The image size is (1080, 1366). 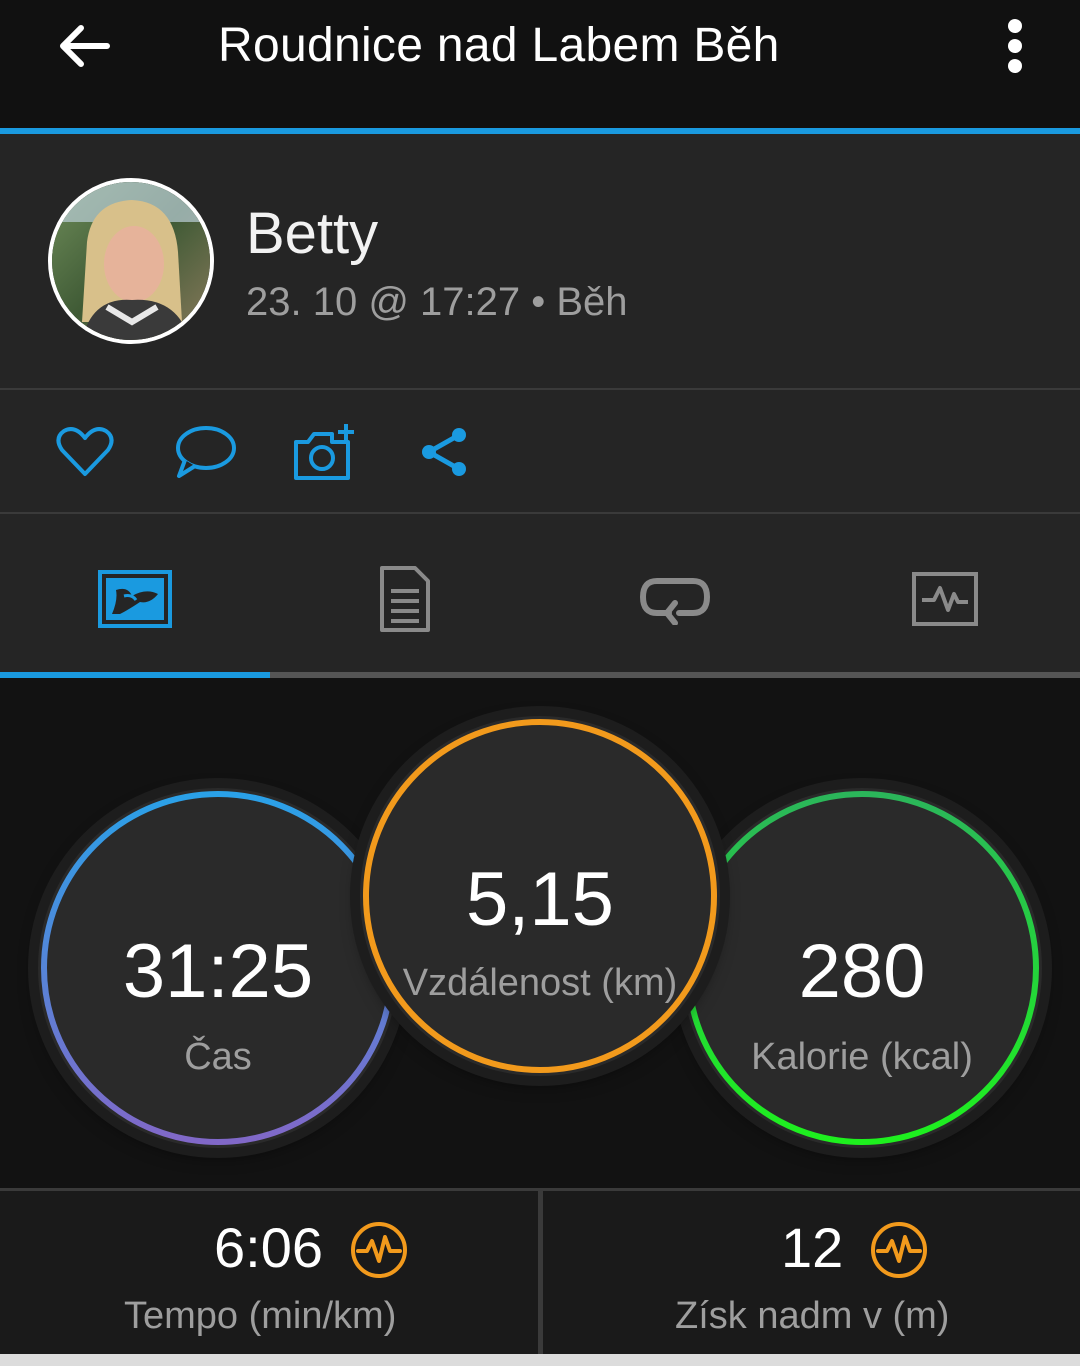 I want to click on page-title: Roudnice nad Labem Běh, so click(x=499, y=45).